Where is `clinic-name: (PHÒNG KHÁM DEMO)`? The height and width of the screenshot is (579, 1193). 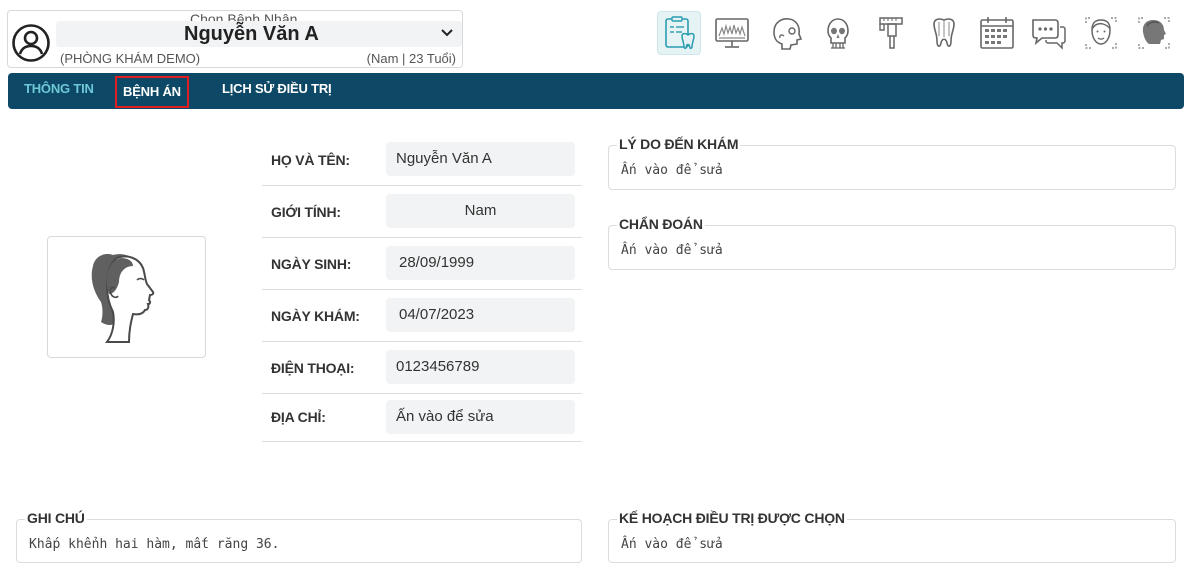 clinic-name: (PHÒNG KHÁM DEMO) is located at coordinates (130, 58).